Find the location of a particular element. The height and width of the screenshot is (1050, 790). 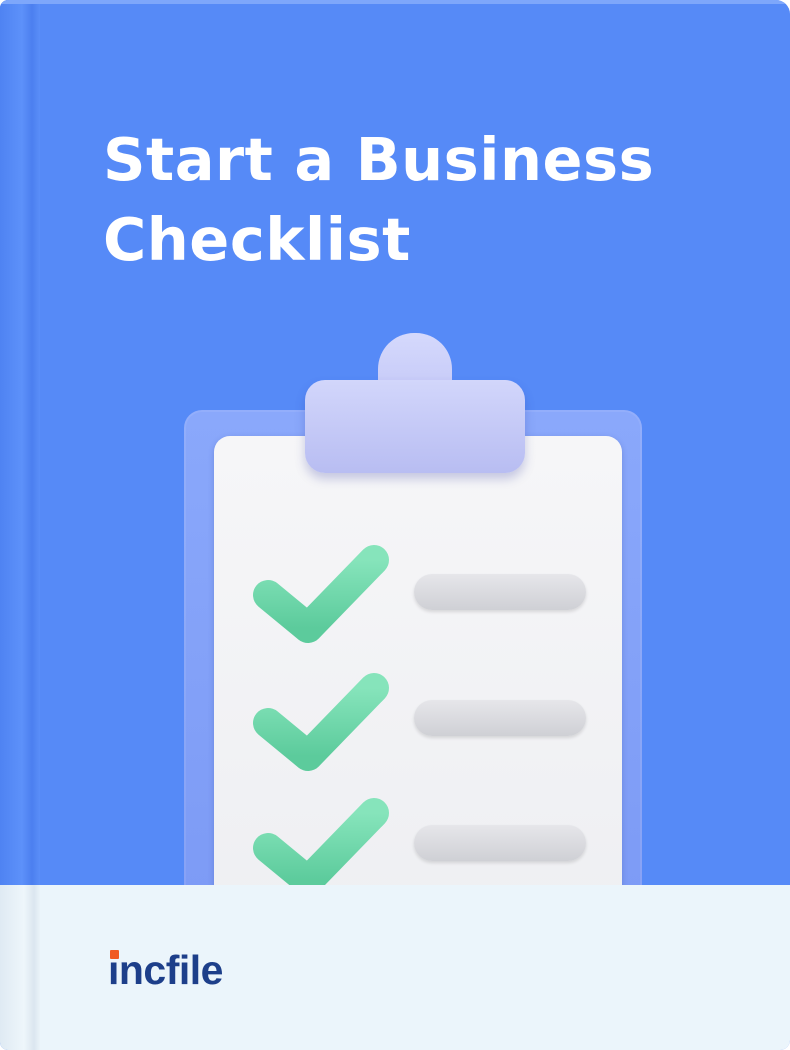

cover-title-line-1: Start a Business is located at coordinates (379, 159).